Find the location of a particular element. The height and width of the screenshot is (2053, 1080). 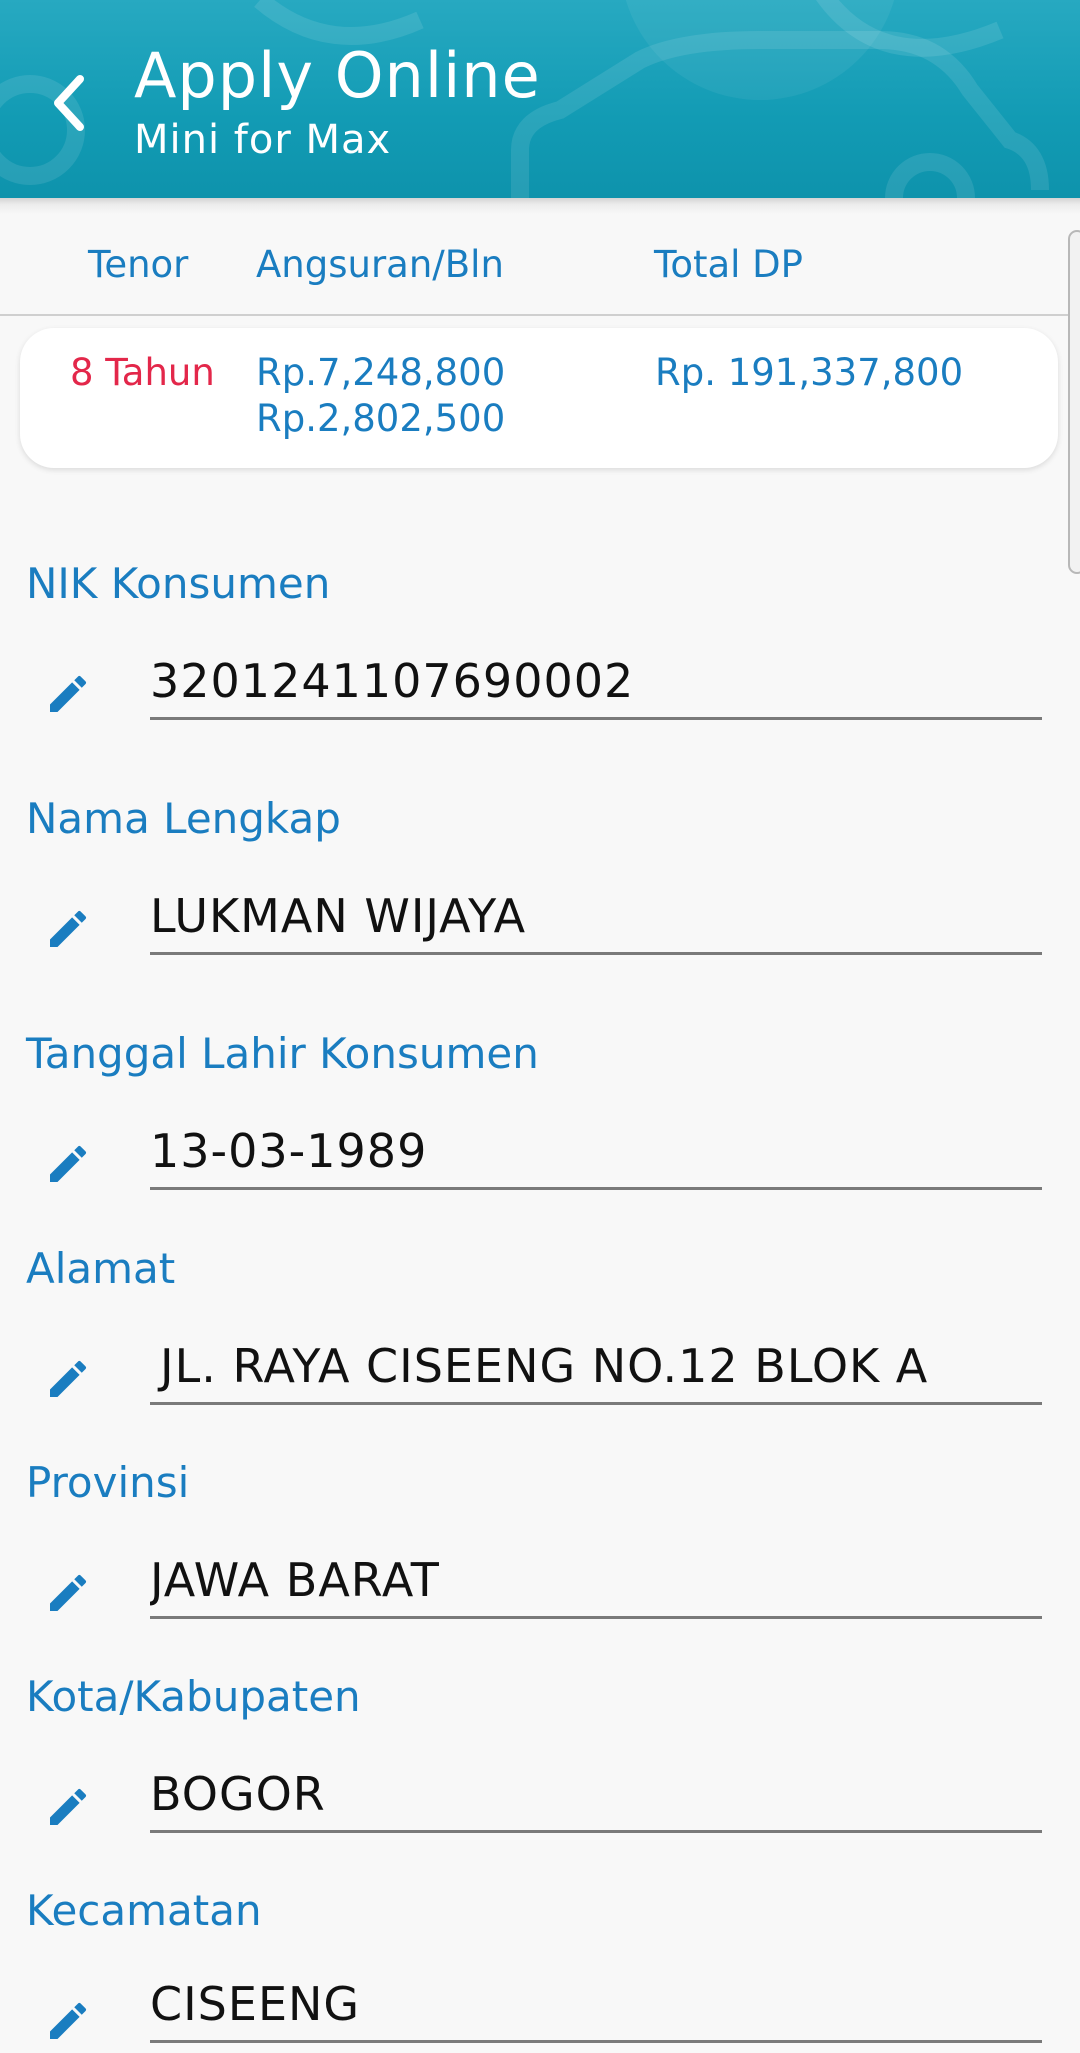

tanggal-lahir-input: 13-03-1989 is located at coordinates (596, 1154).